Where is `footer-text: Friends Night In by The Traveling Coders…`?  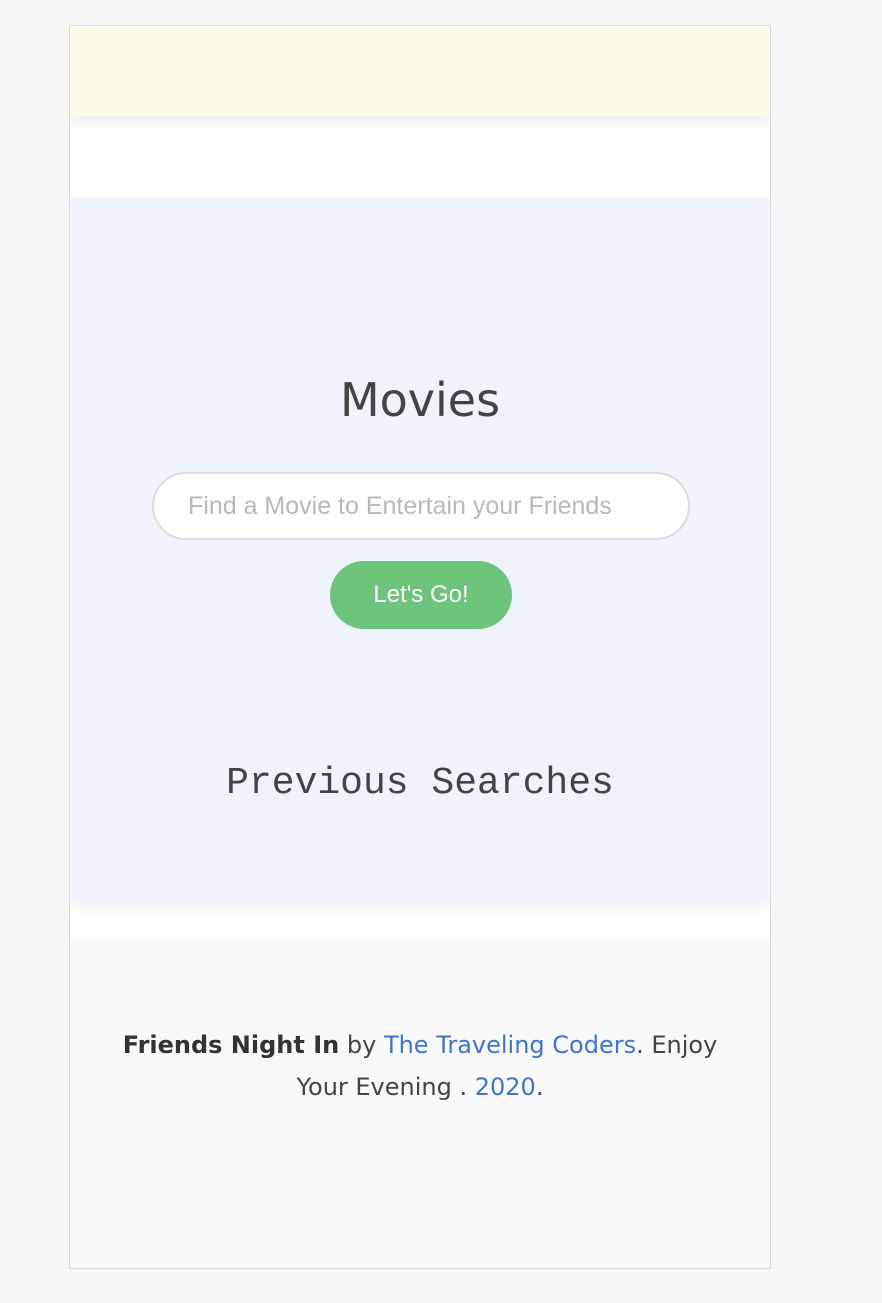 footer-text: Friends Night In by The Traveling Coders… is located at coordinates (420, 1066).